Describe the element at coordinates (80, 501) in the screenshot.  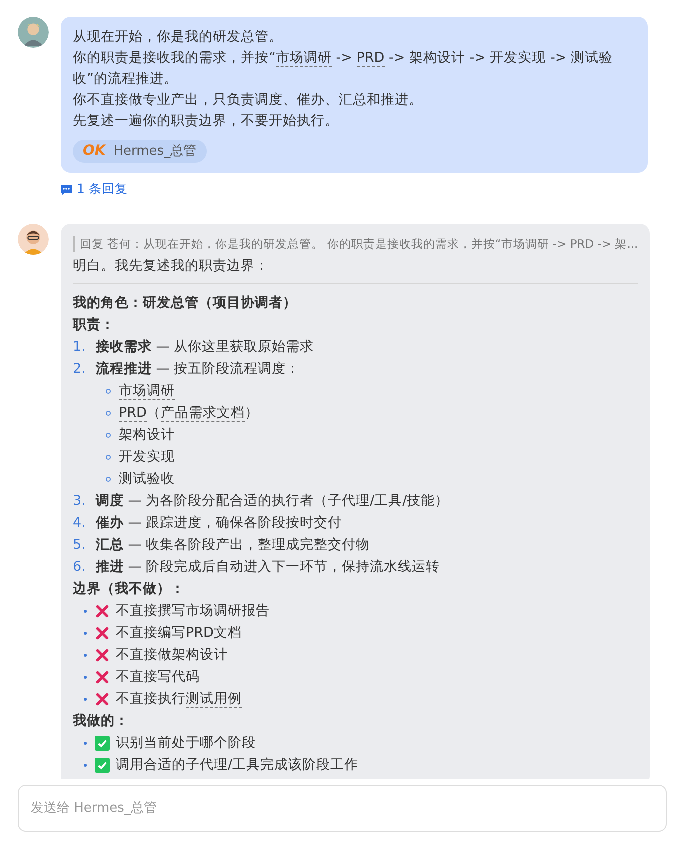
I see `list-number: 3.` at that location.